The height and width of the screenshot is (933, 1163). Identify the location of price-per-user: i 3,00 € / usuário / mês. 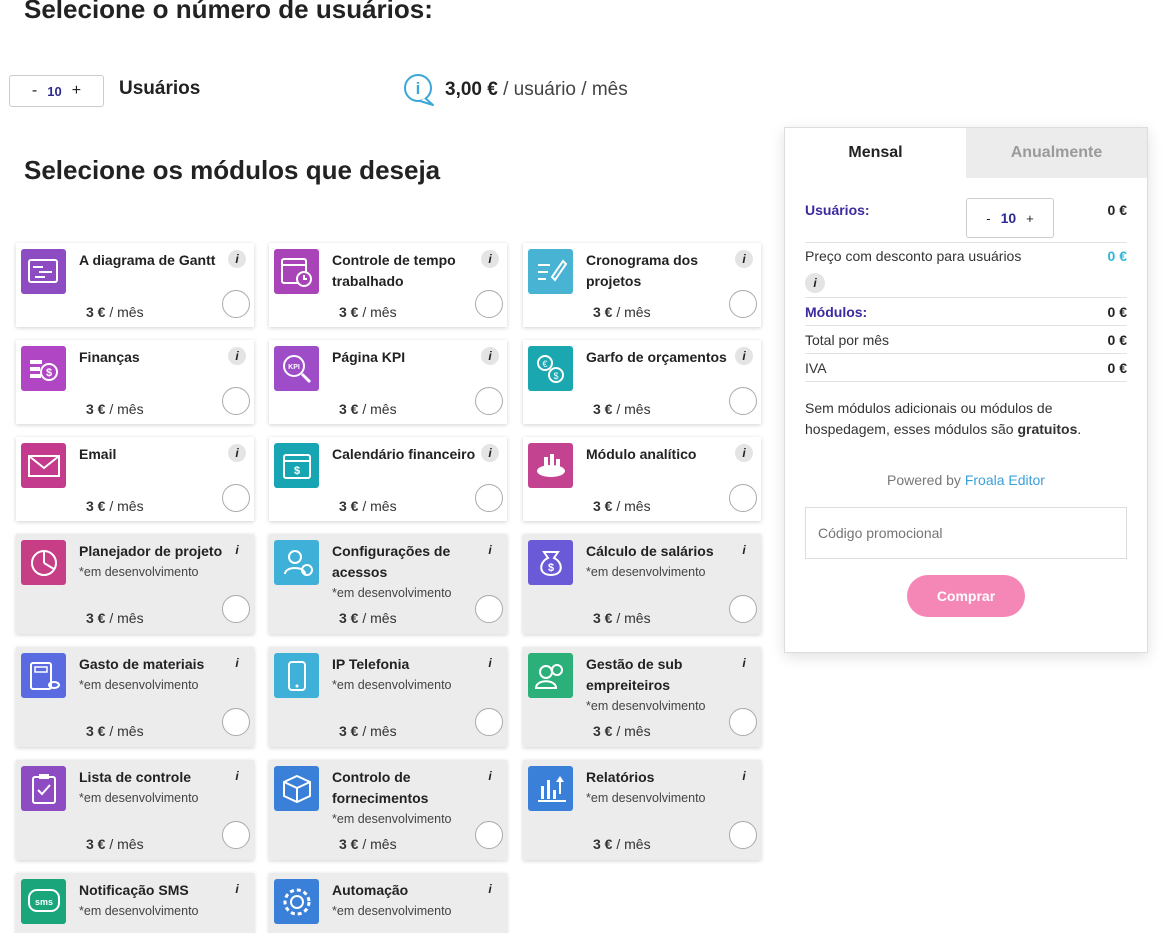
(515, 90).